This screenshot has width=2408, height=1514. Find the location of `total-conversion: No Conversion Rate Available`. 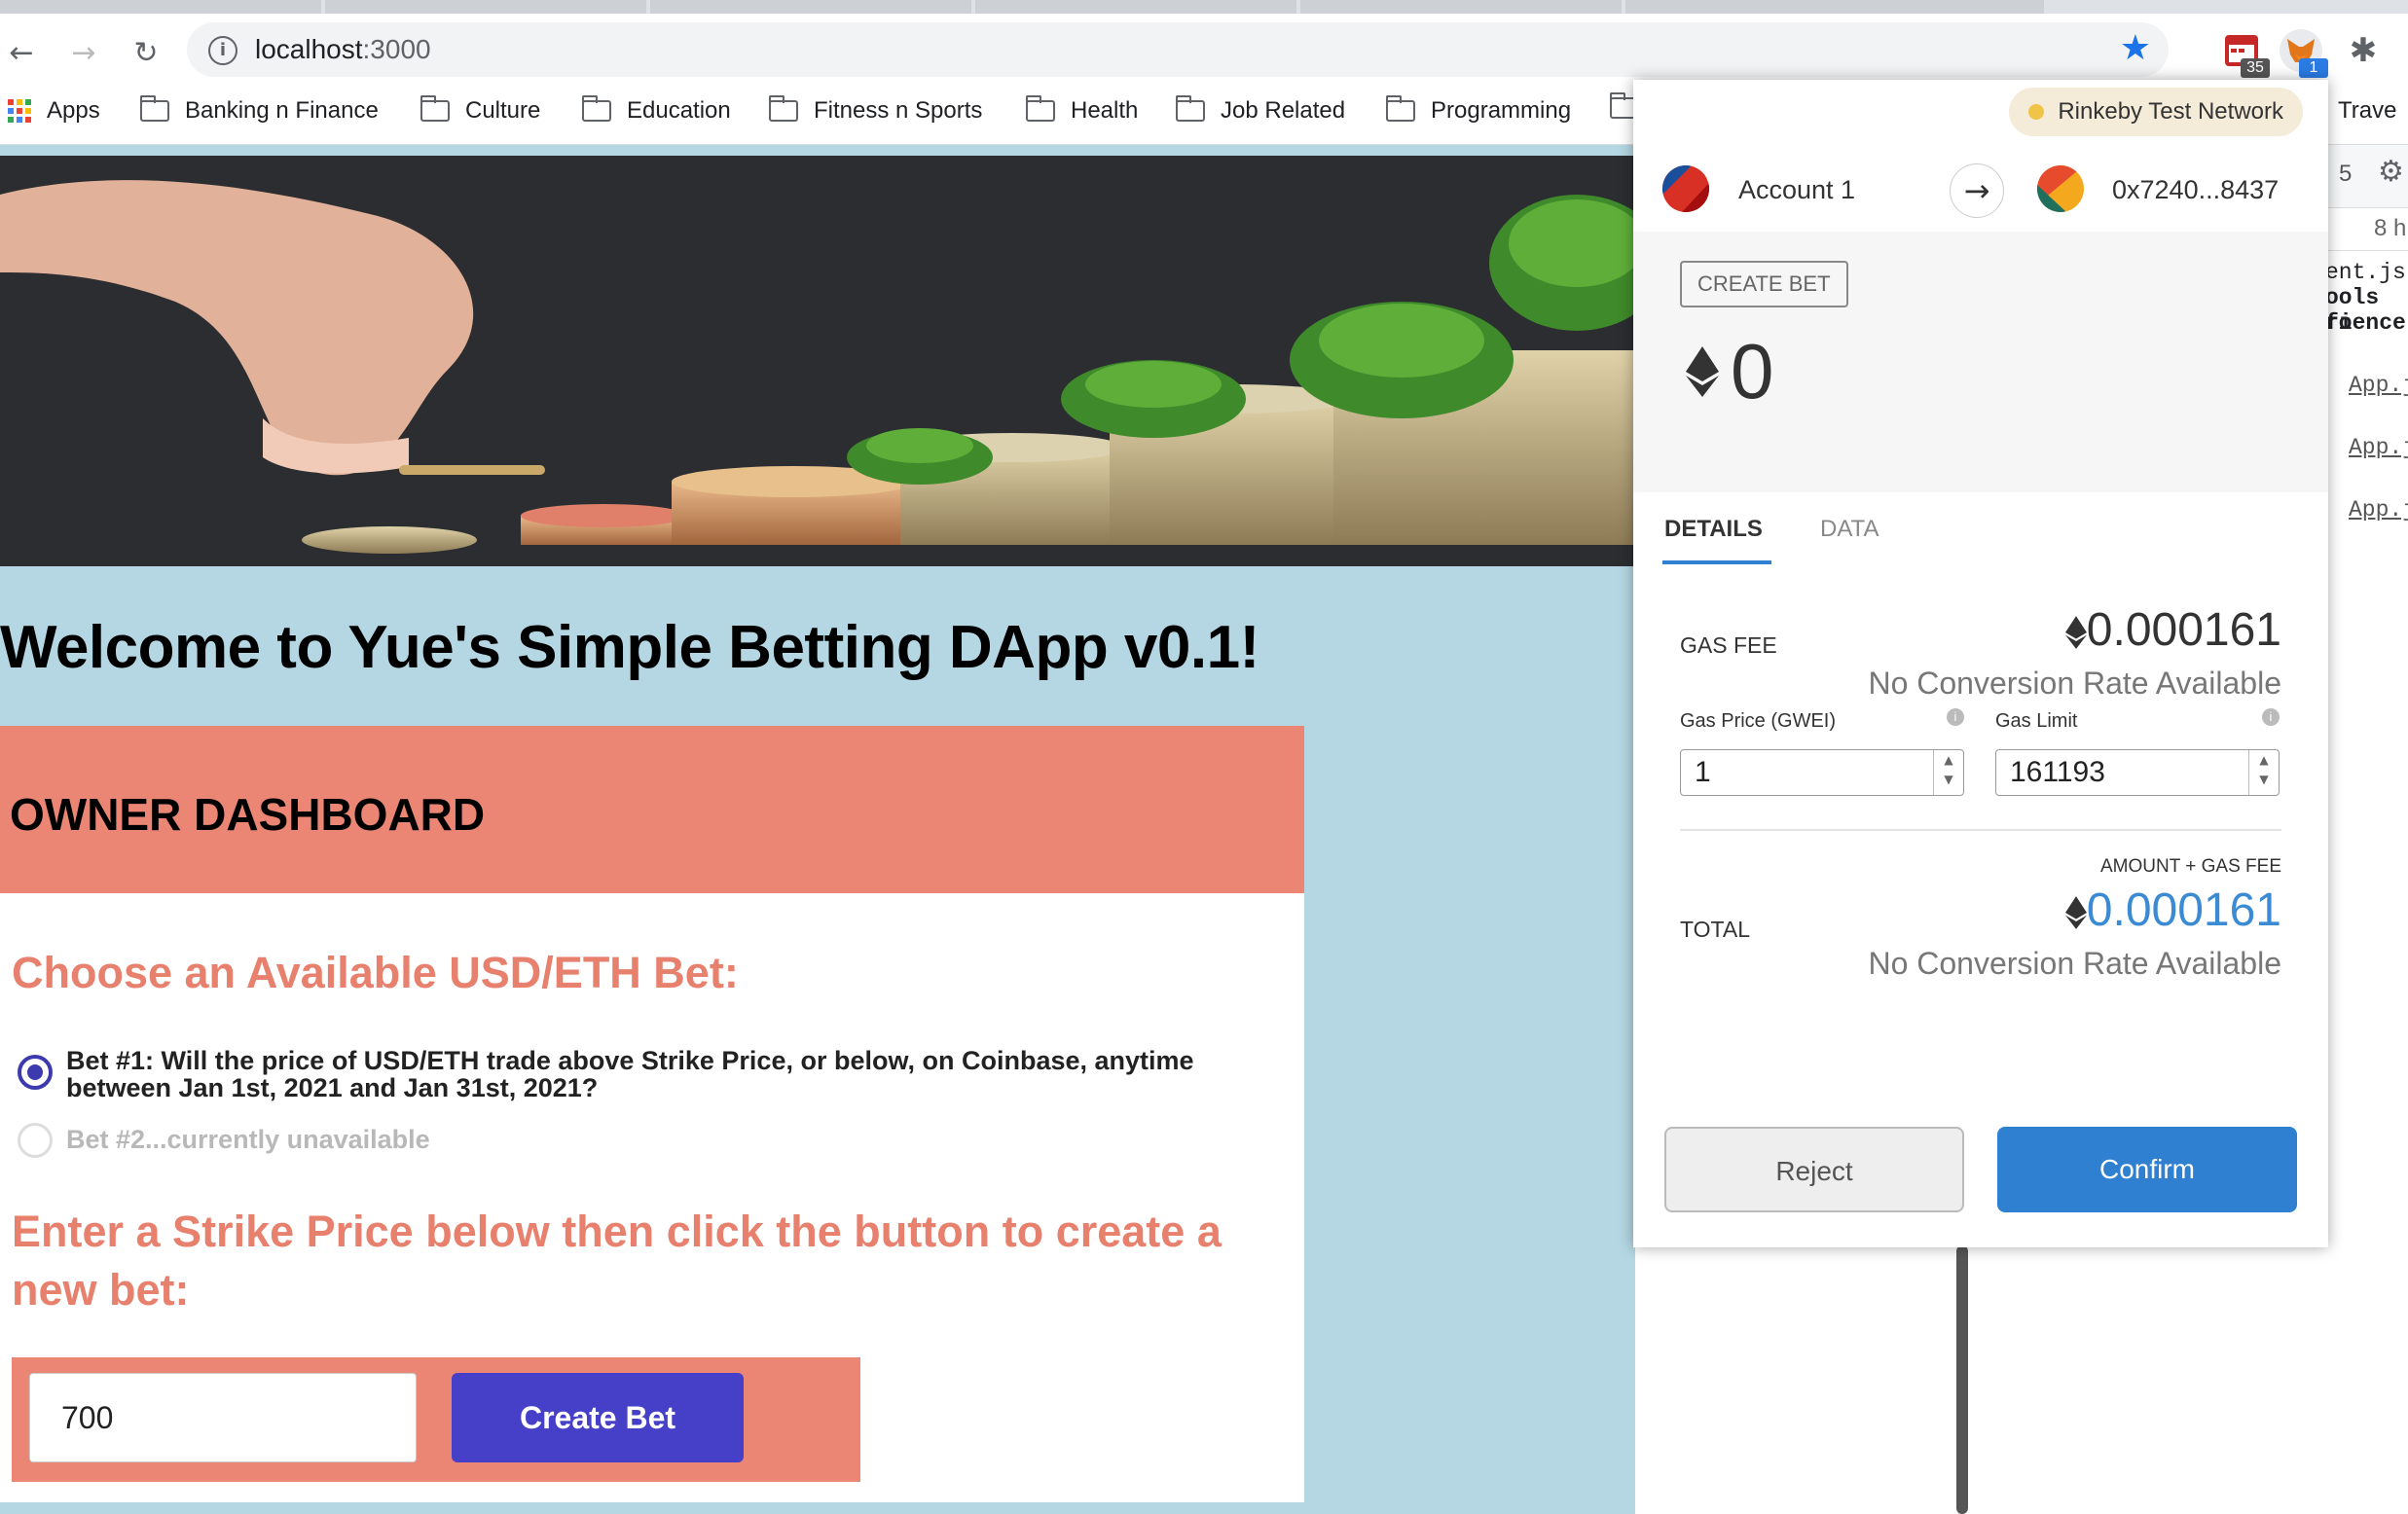

total-conversion: No Conversion Rate Available is located at coordinates (2074, 963).